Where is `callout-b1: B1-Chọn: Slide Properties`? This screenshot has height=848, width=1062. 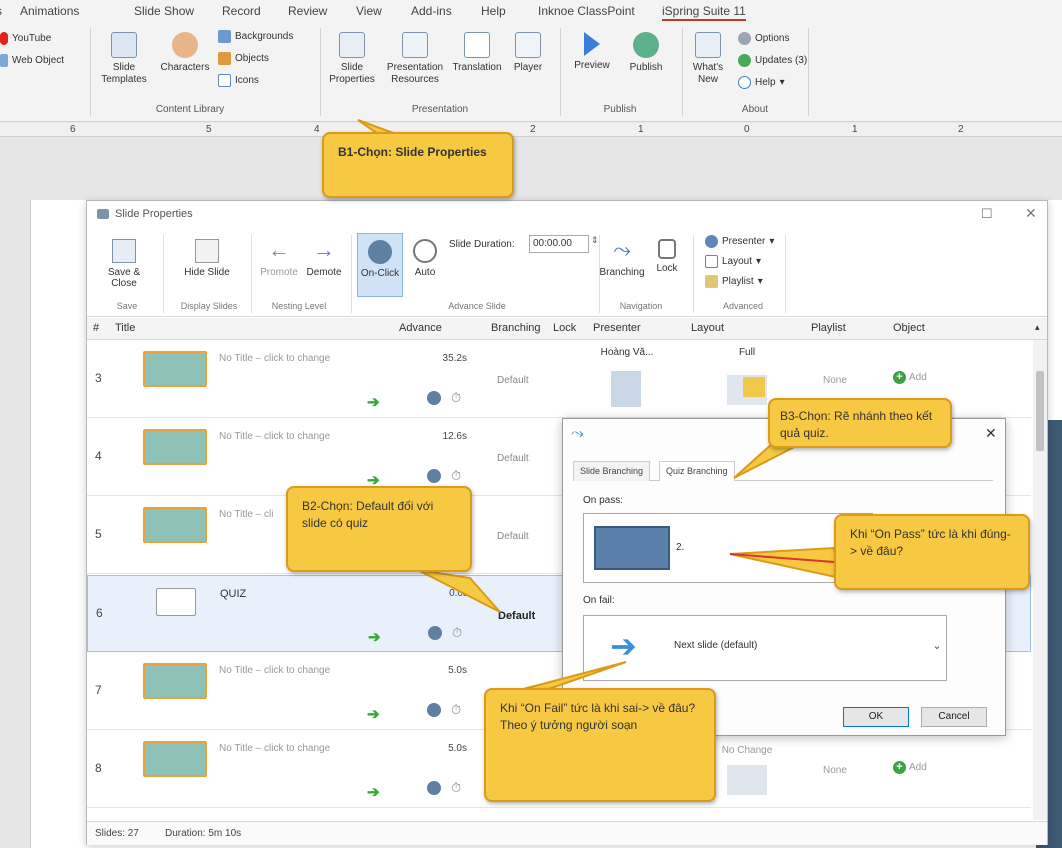
callout-b1: B1-Chọn: Slide Properties is located at coordinates (418, 165).